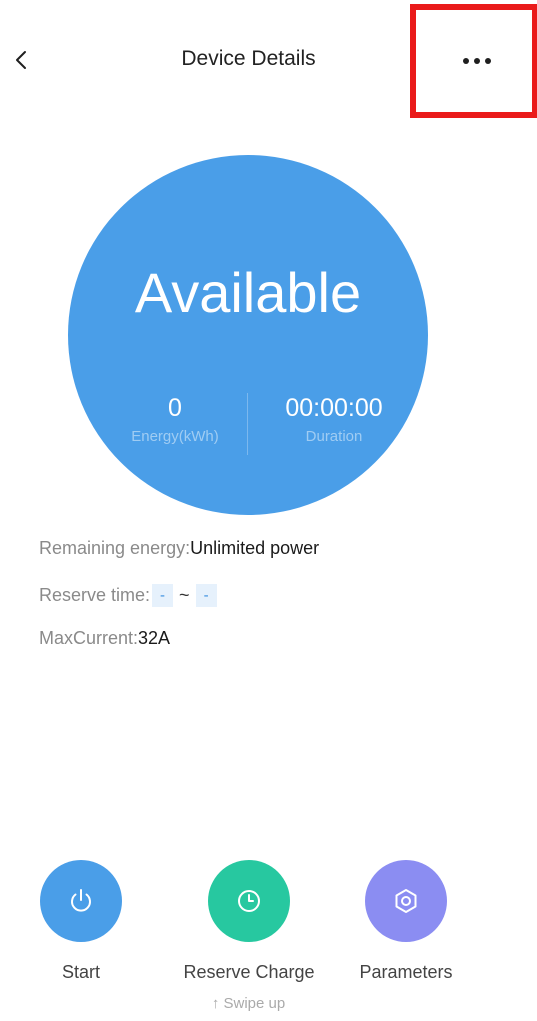 The width and height of the screenshot is (537, 1021). I want to click on status-label: Available, so click(248, 292).